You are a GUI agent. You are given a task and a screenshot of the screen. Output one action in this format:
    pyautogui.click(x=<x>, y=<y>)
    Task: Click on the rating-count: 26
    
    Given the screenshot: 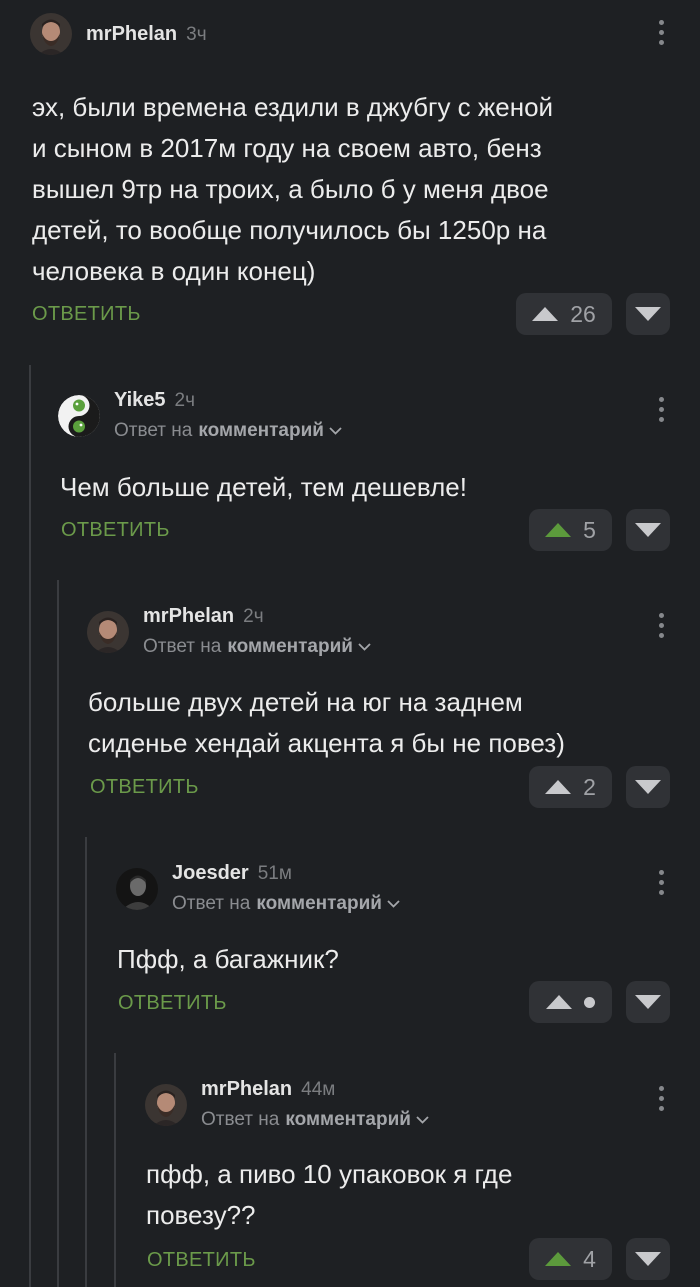 What is the action you would take?
    pyautogui.click(x=583, y=313)
    